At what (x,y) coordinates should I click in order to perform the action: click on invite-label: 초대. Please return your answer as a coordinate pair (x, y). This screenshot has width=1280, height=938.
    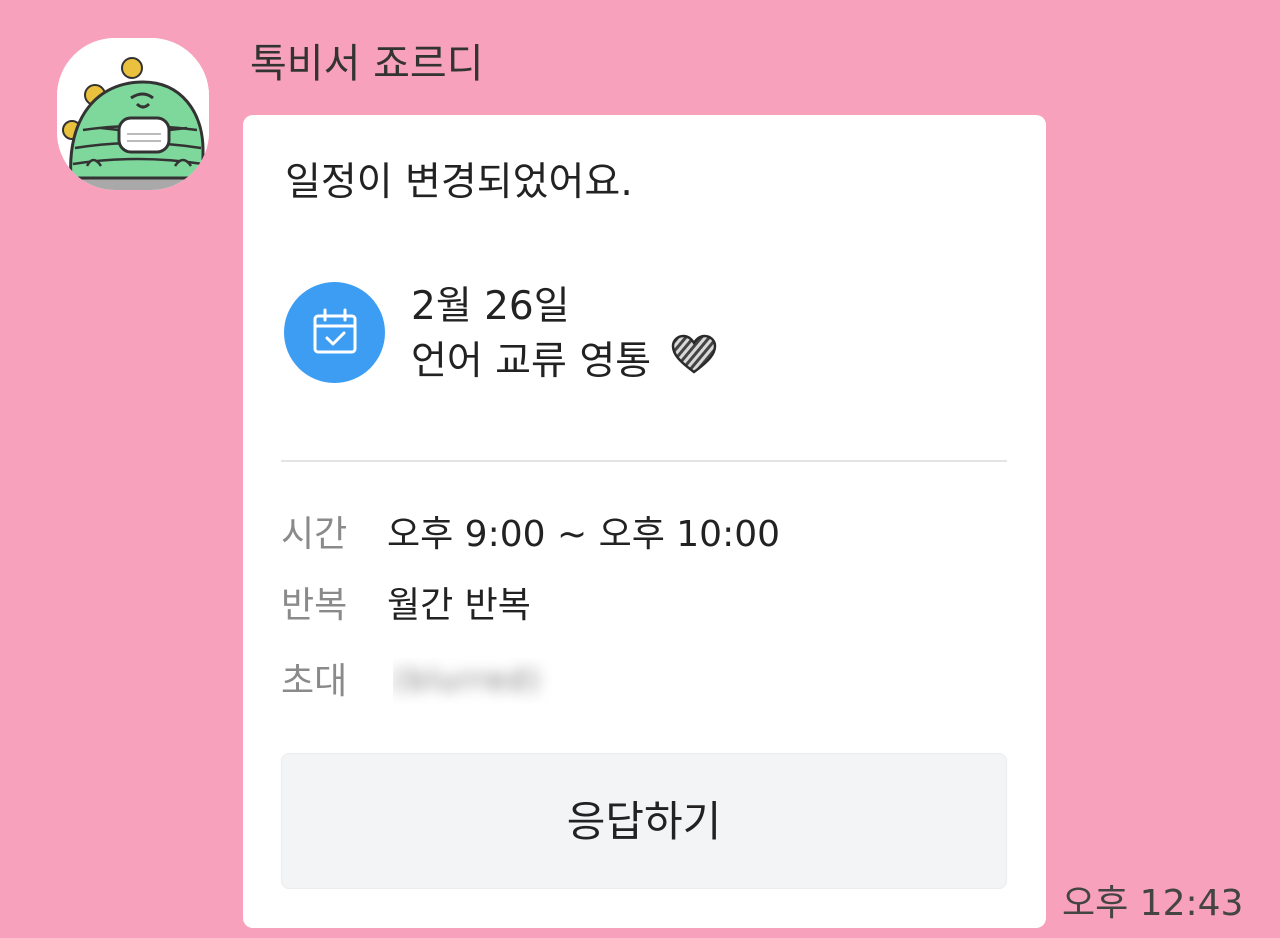
    Looking at the image, I should click on (314, 681).